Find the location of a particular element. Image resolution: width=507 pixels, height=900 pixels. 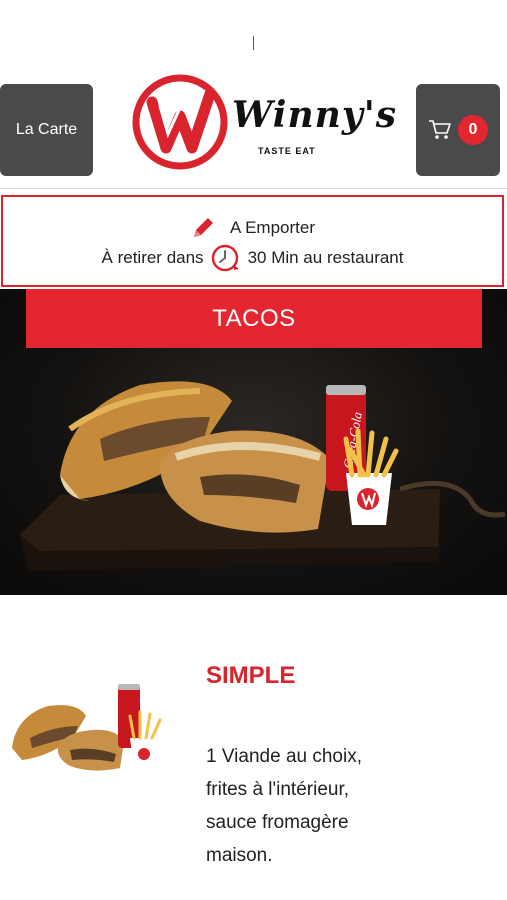

cart-icon is located at coordinates (440, 129).